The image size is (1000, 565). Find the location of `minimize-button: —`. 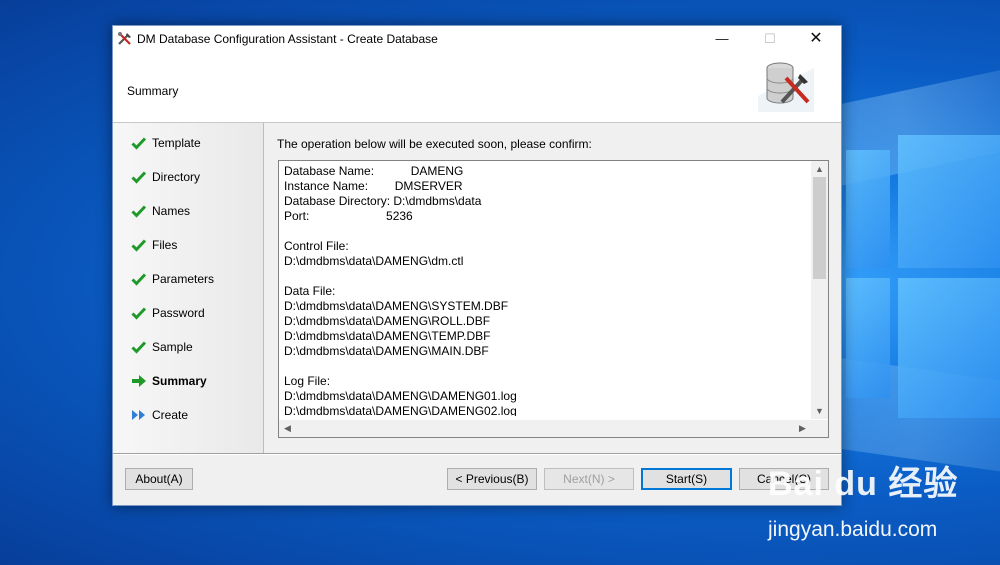

minimize-button: — is located at coordinates (722, 39).